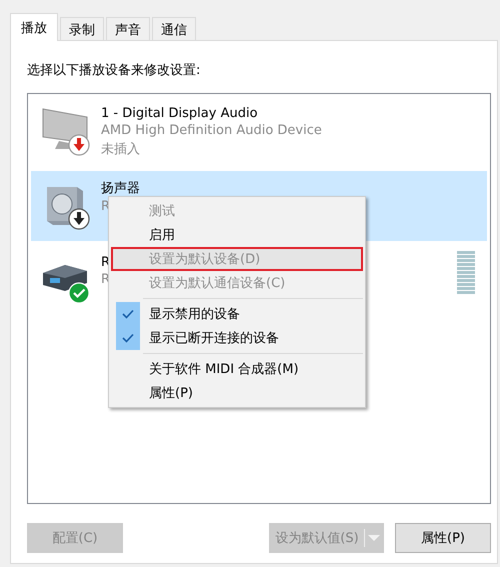 The height and width of the screenshot is (567, 500). I want to click on instruction-text: 选择以下播放设备来修改设置:, so click(114, 70).